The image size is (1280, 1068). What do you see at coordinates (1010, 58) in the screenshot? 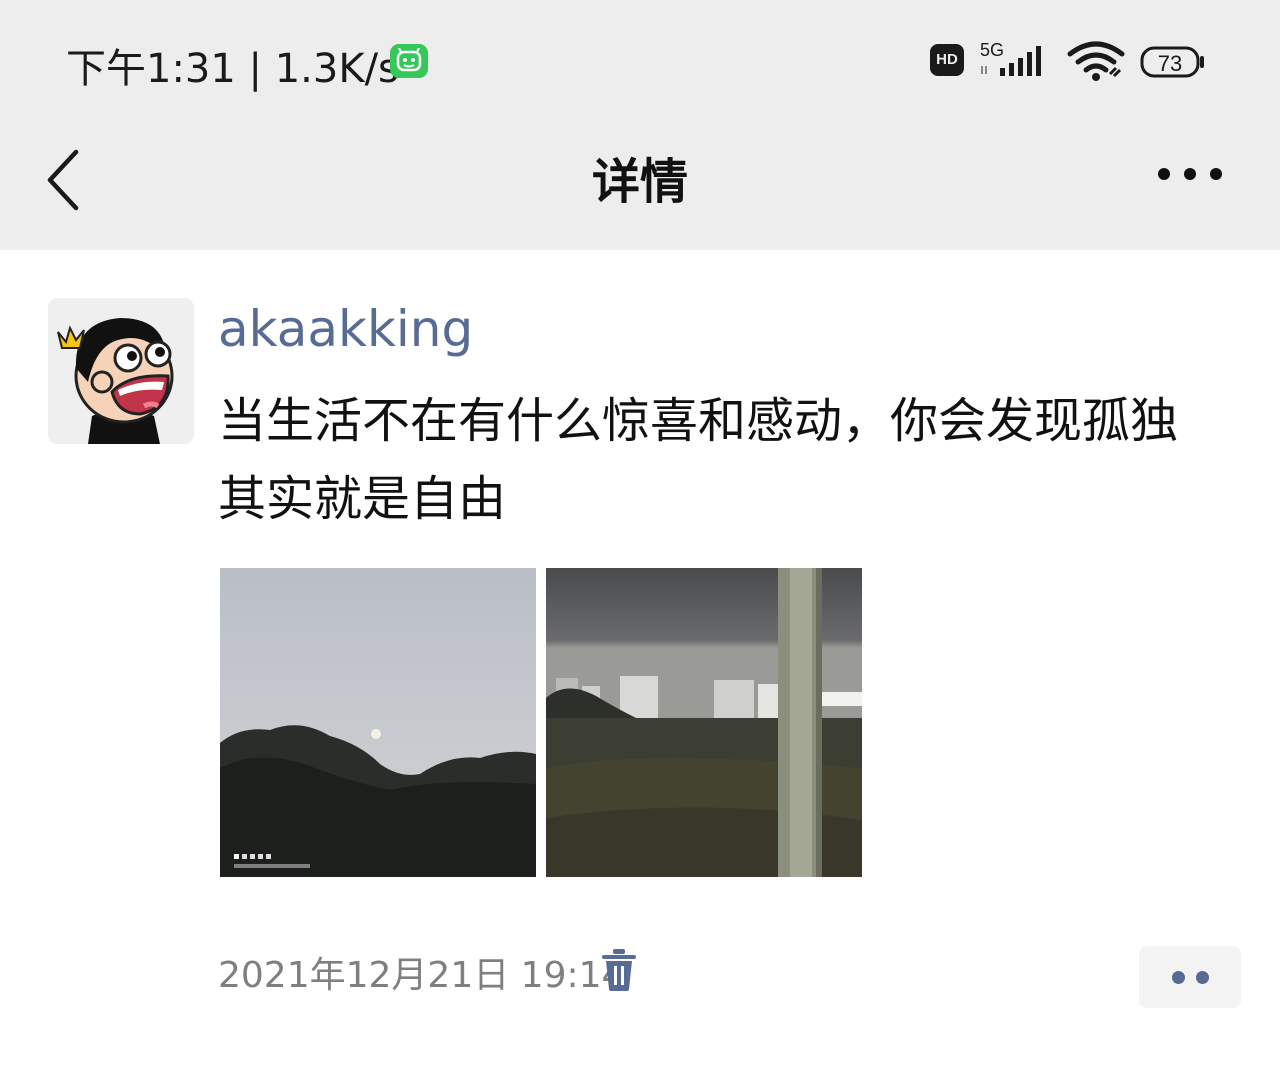
I see `cellular-signal-icon: 5G` at bounding box center [1010, 58].